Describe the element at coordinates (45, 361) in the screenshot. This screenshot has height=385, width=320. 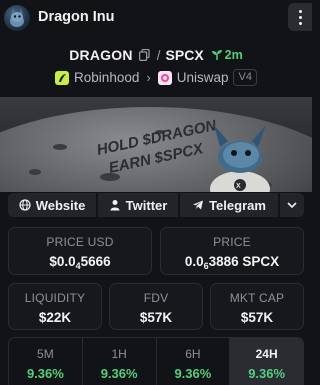
I see `tab-5m: 5M 9.36%` at that location.